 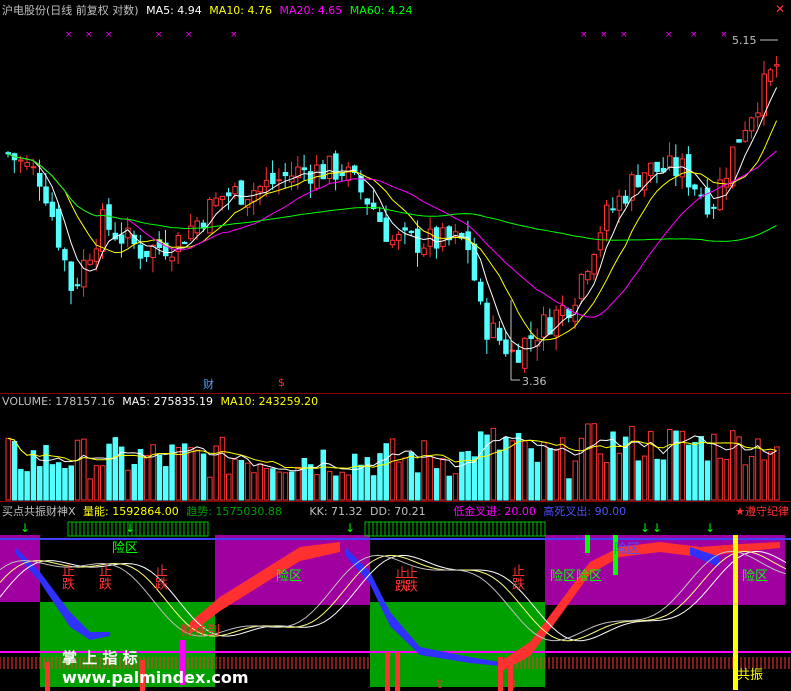 What do you see at coordinates (587, 544) in the screenshot?
I see `sell-signal-bar` at bounding box center [587, 544].